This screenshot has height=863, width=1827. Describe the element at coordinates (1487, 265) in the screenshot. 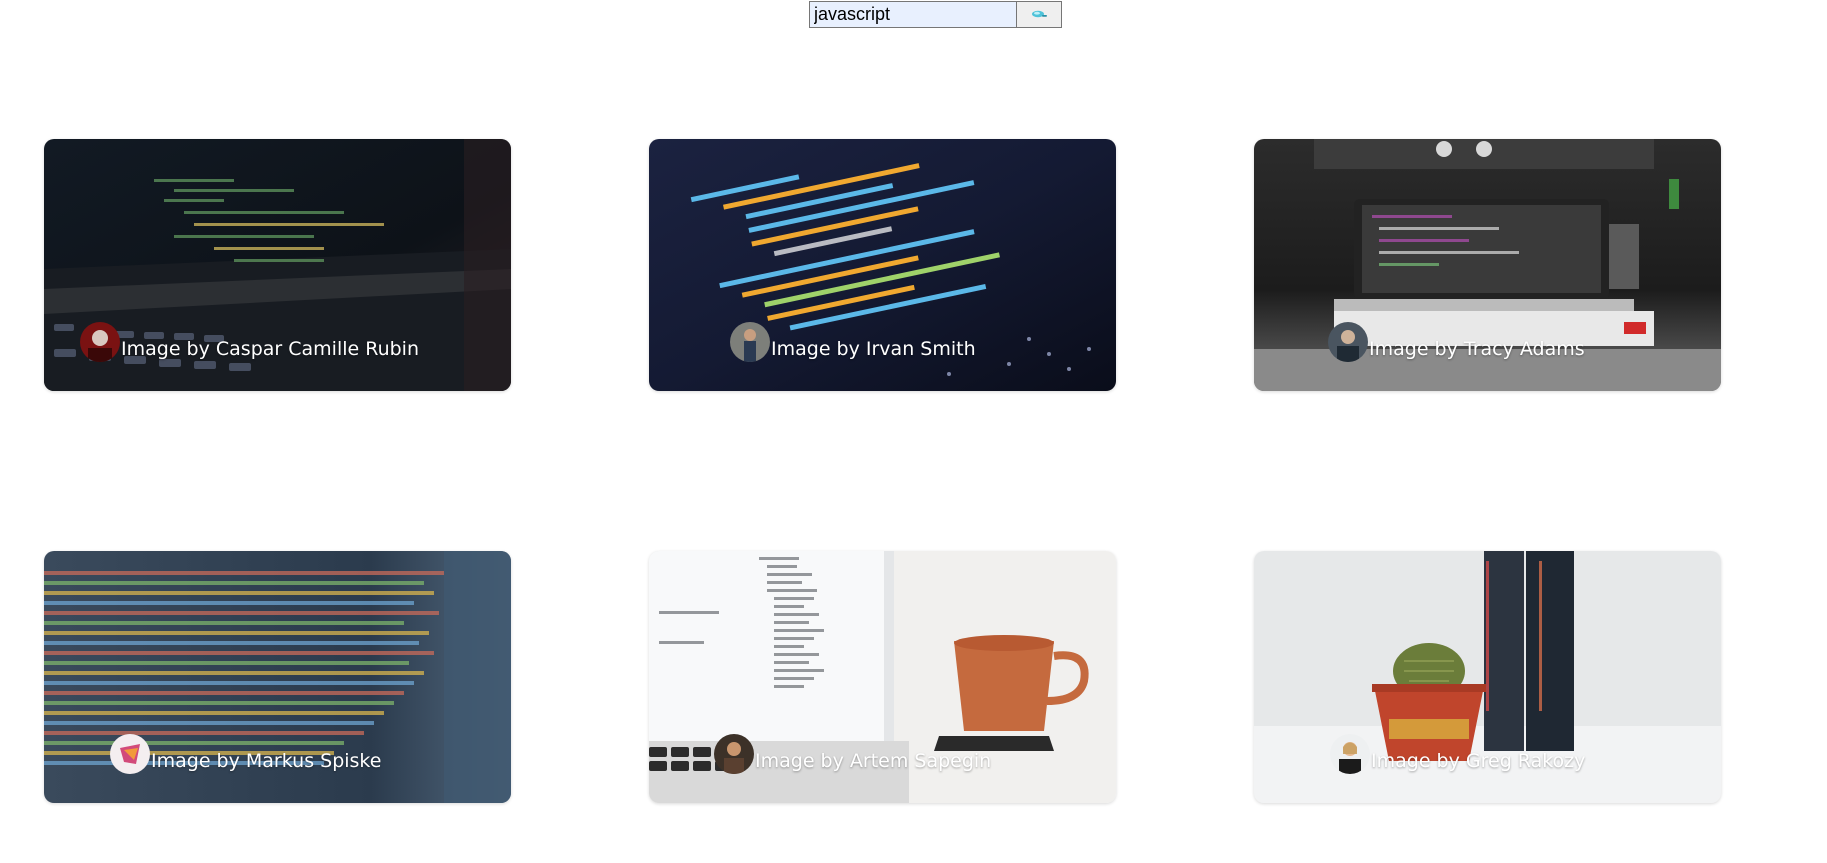

I see `image-card: Image by Tracy Adams` at that location.